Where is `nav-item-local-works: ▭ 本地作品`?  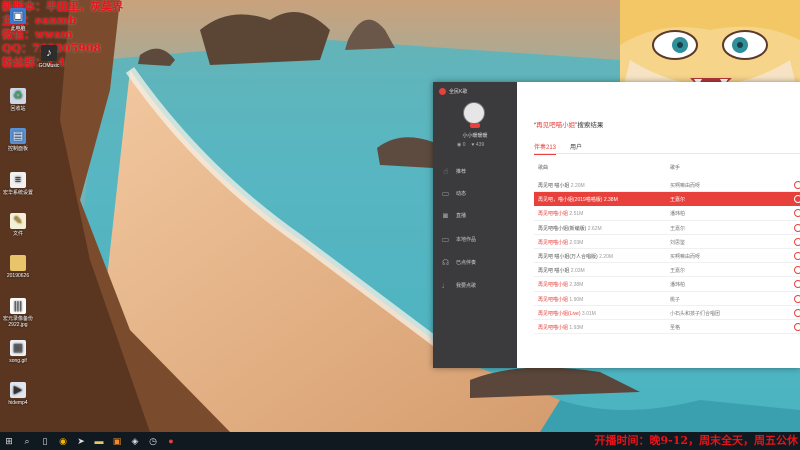
nav-item-local-works: ▭ 本地作品 is located at coordinates (476, 239).